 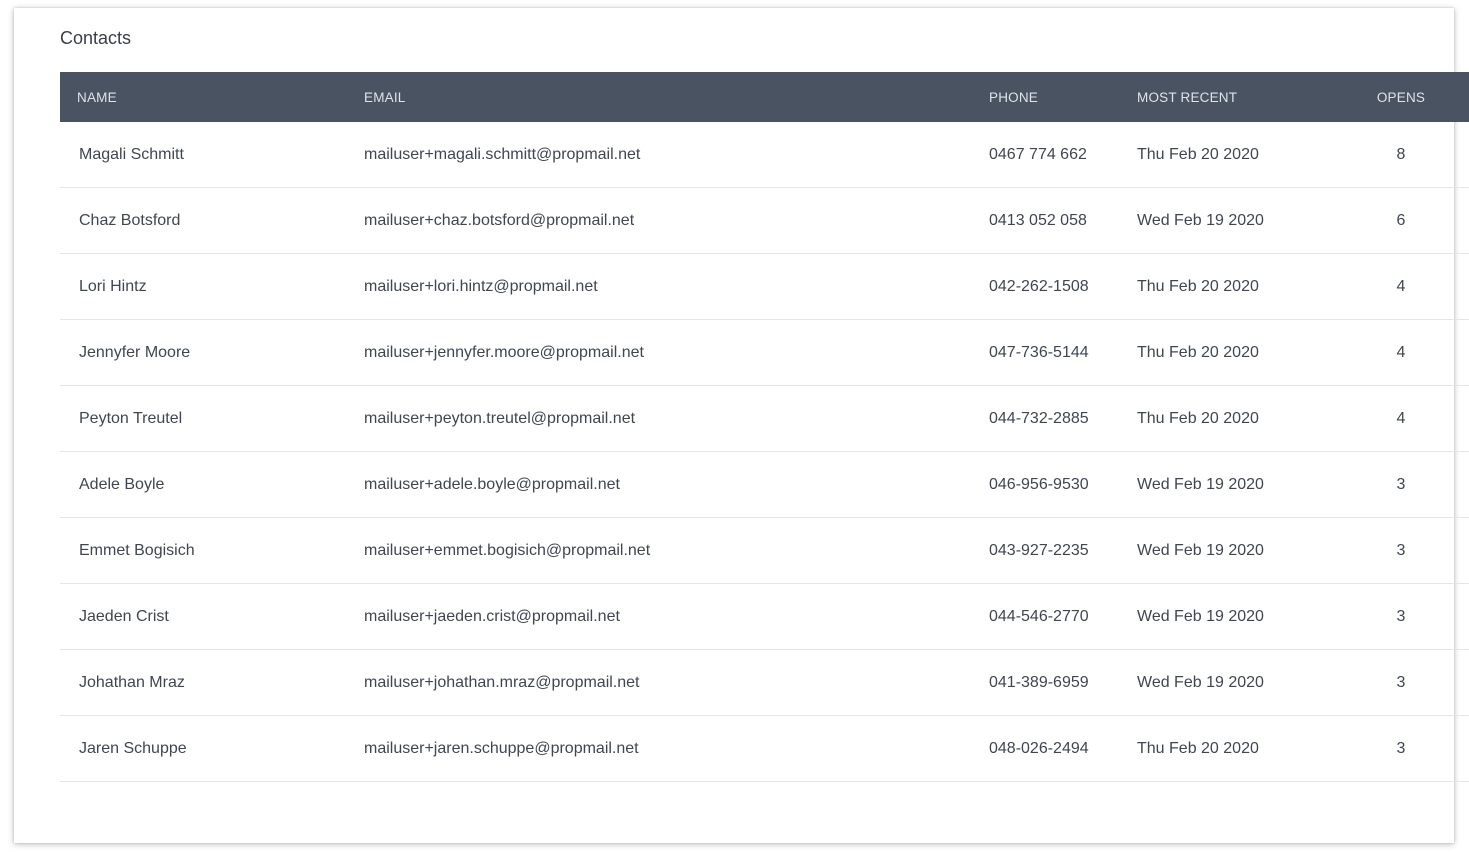 I want to click on column-header-name: NAME, so click(x=203, y=97).